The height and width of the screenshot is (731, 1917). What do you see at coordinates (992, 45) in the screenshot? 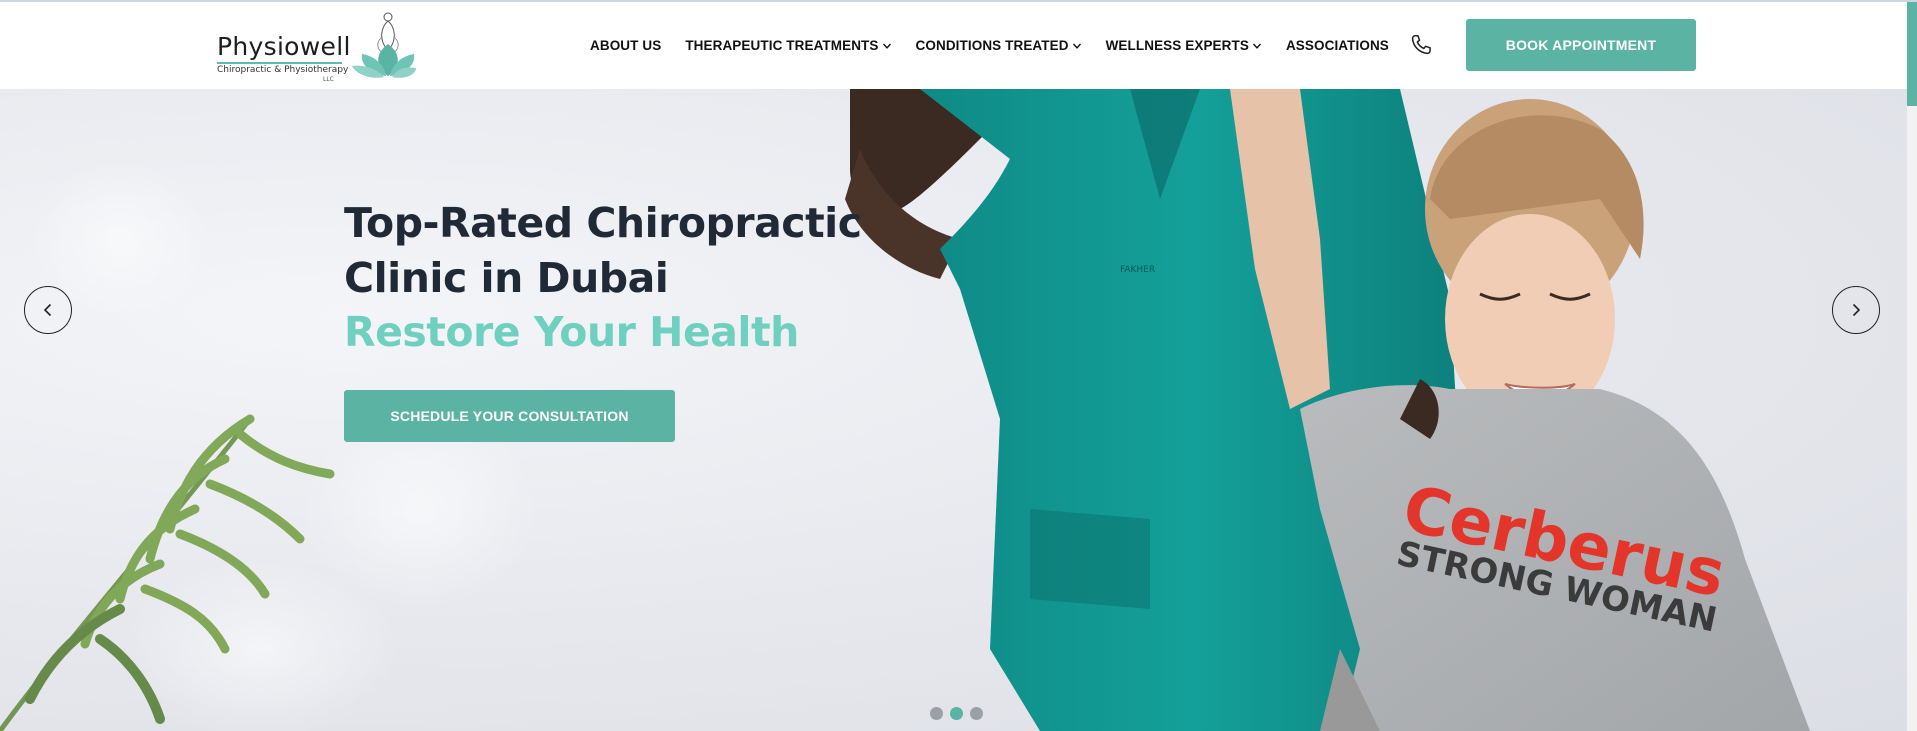
I see `nav-conditions-treated-label: CONDITIONS TREATED` at bounding box center [992, 45].